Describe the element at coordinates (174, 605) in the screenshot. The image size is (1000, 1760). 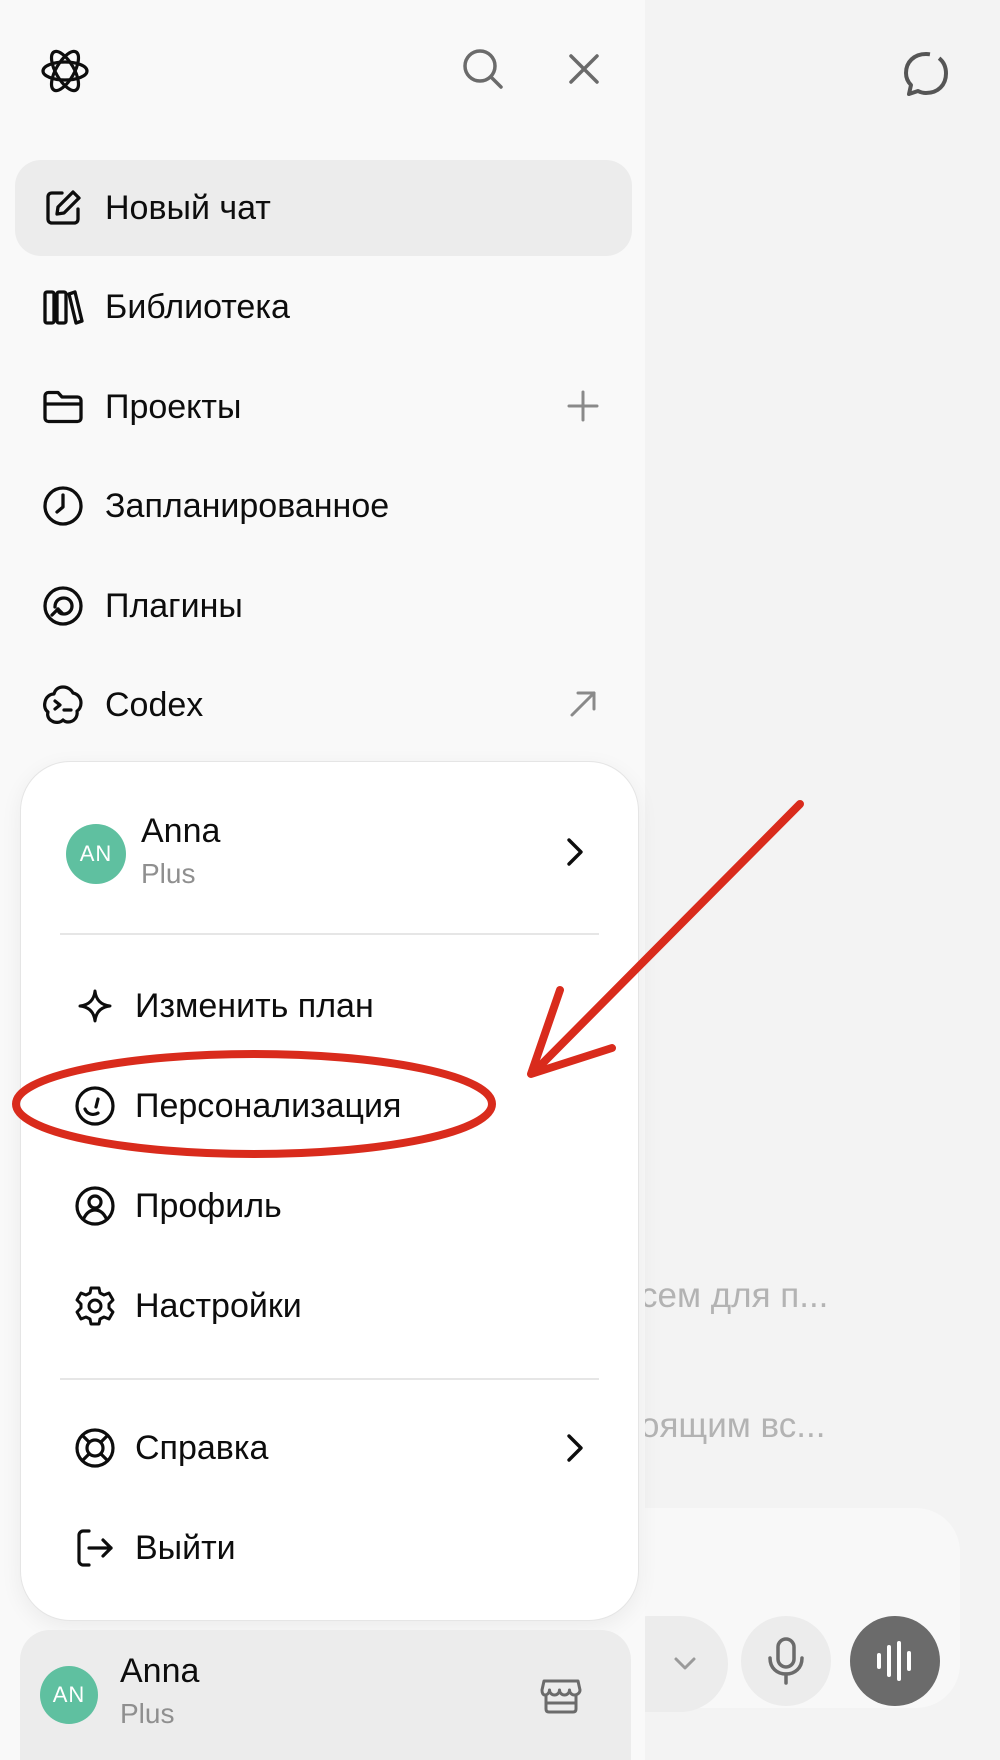
I see `nav-label: Плагины` at that location.